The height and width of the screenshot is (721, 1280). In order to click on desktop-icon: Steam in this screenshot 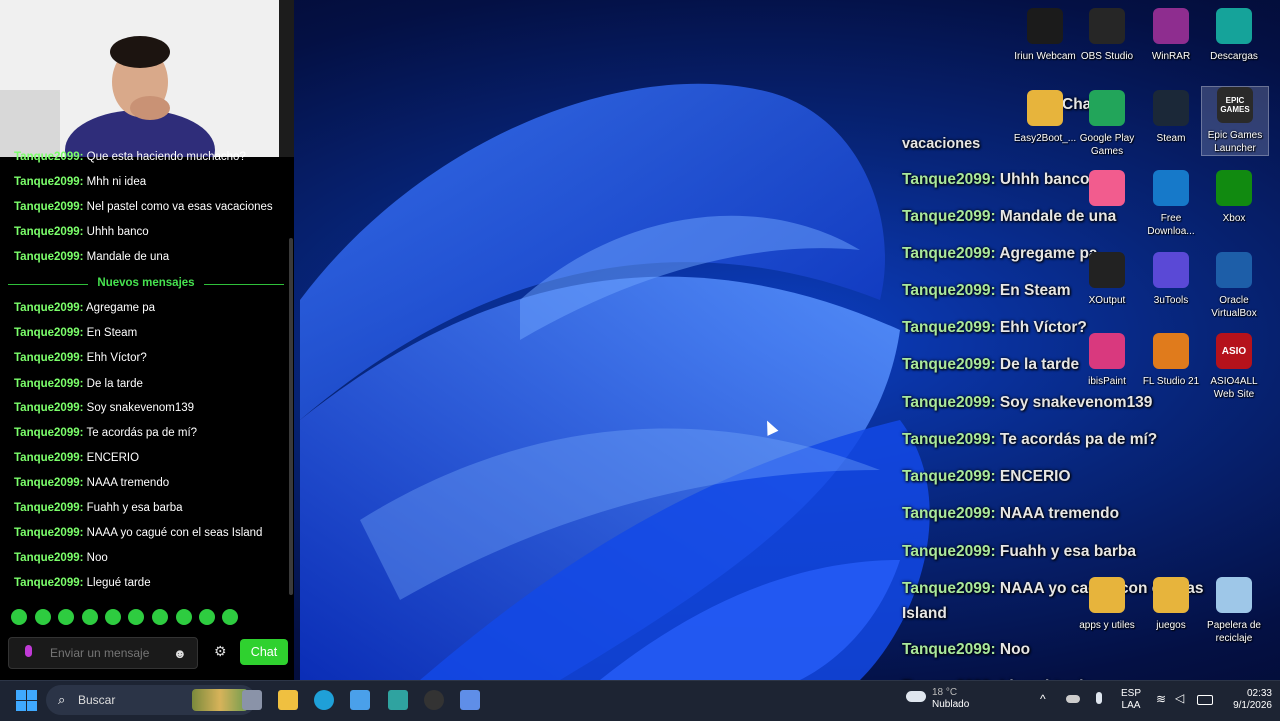, I will do `click(1171, 117)`.